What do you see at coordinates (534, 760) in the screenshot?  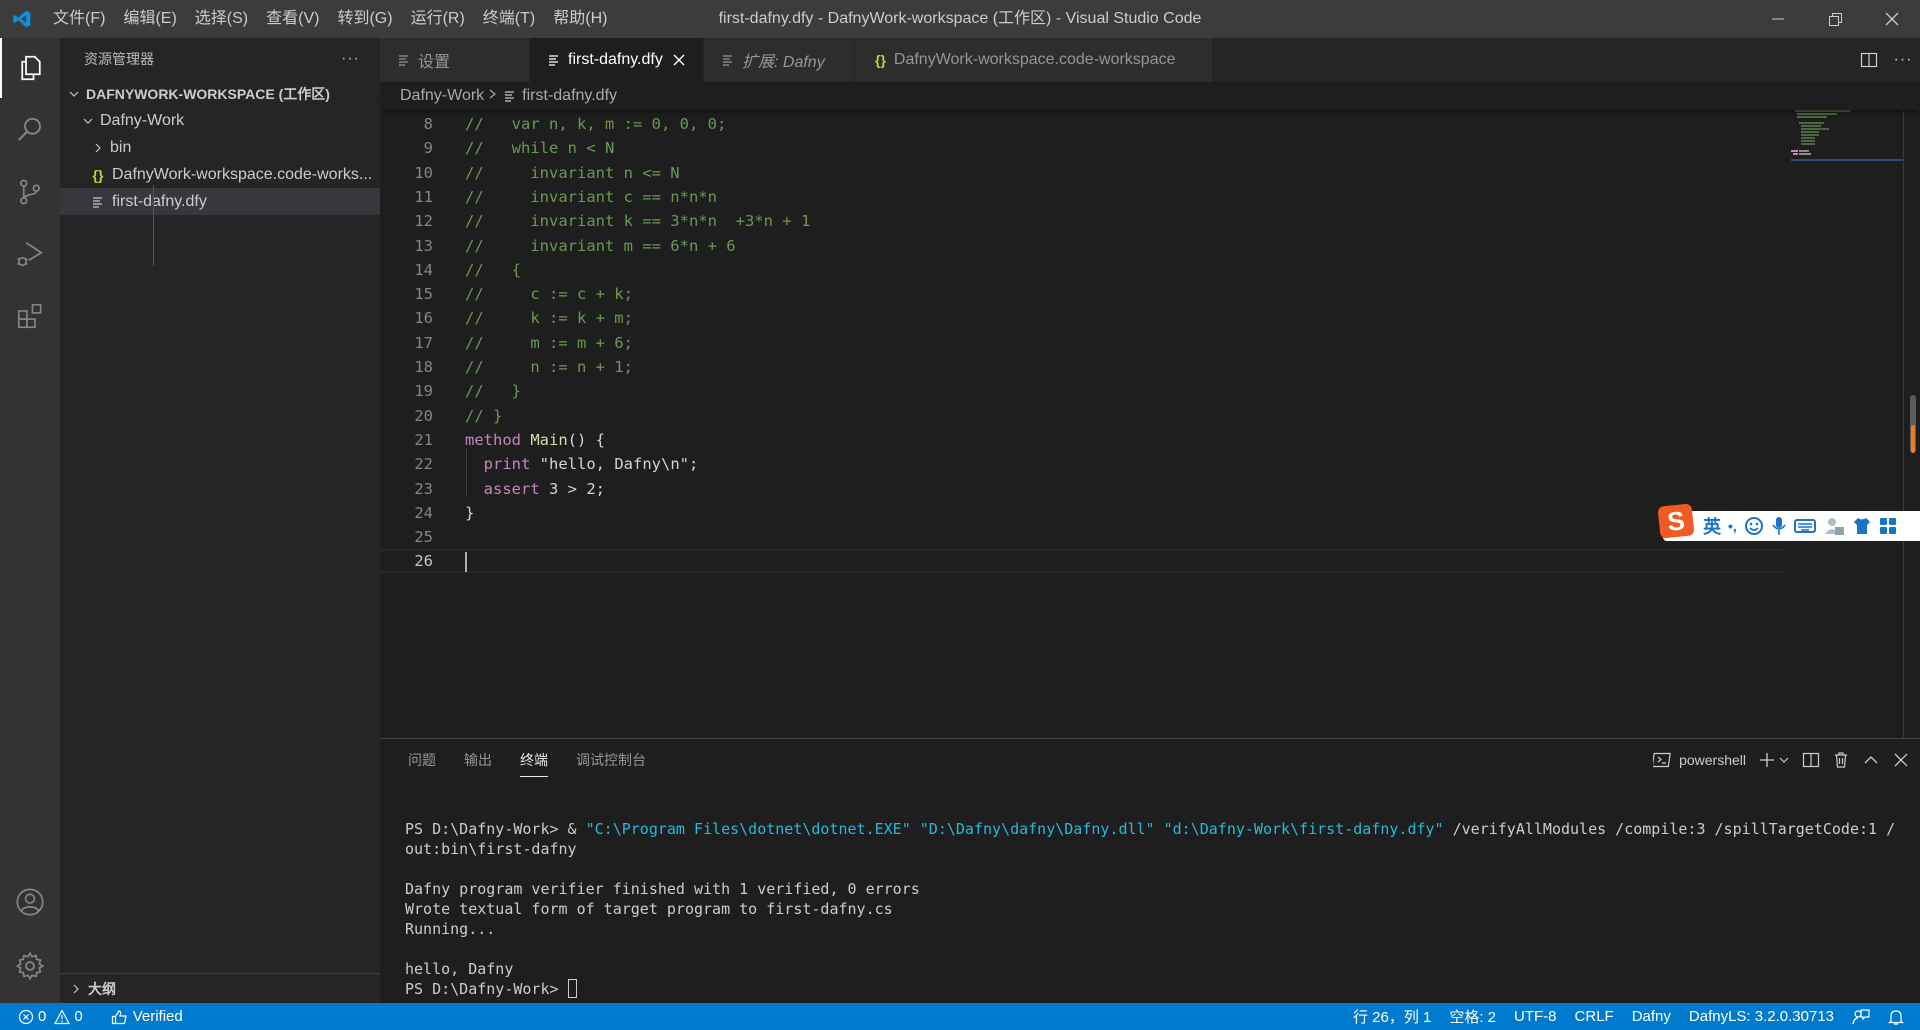 I see `panel-tab-terminal: 终端` at bounding box center [534, 760].